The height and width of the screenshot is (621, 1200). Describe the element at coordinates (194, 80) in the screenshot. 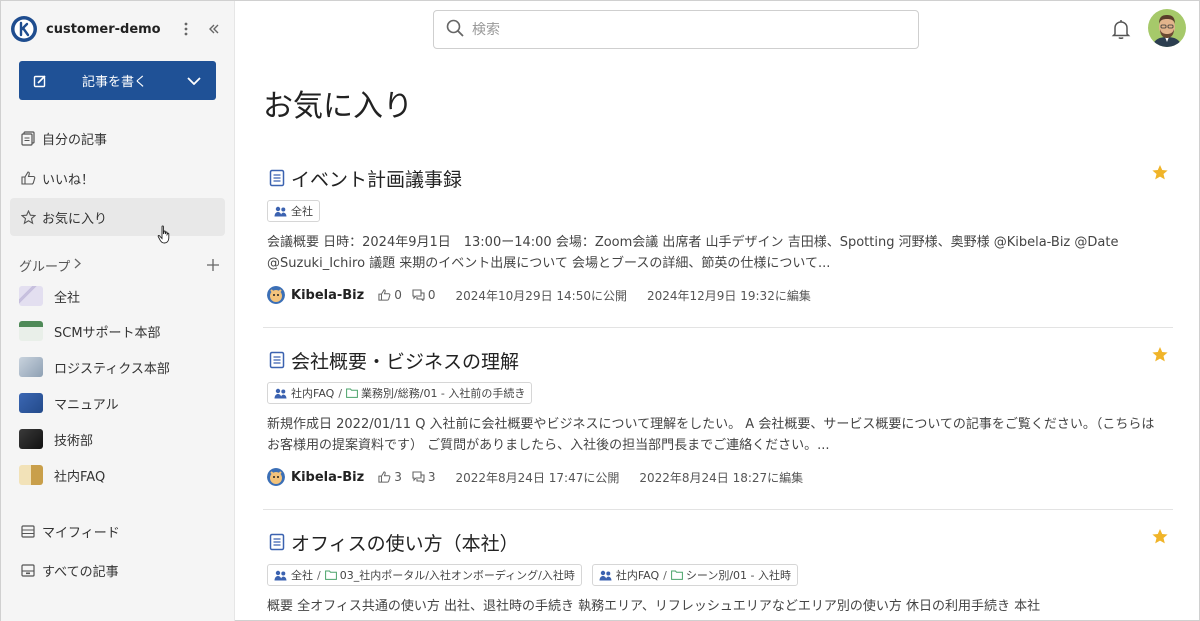

I see `chevron-down-icon` at that location.